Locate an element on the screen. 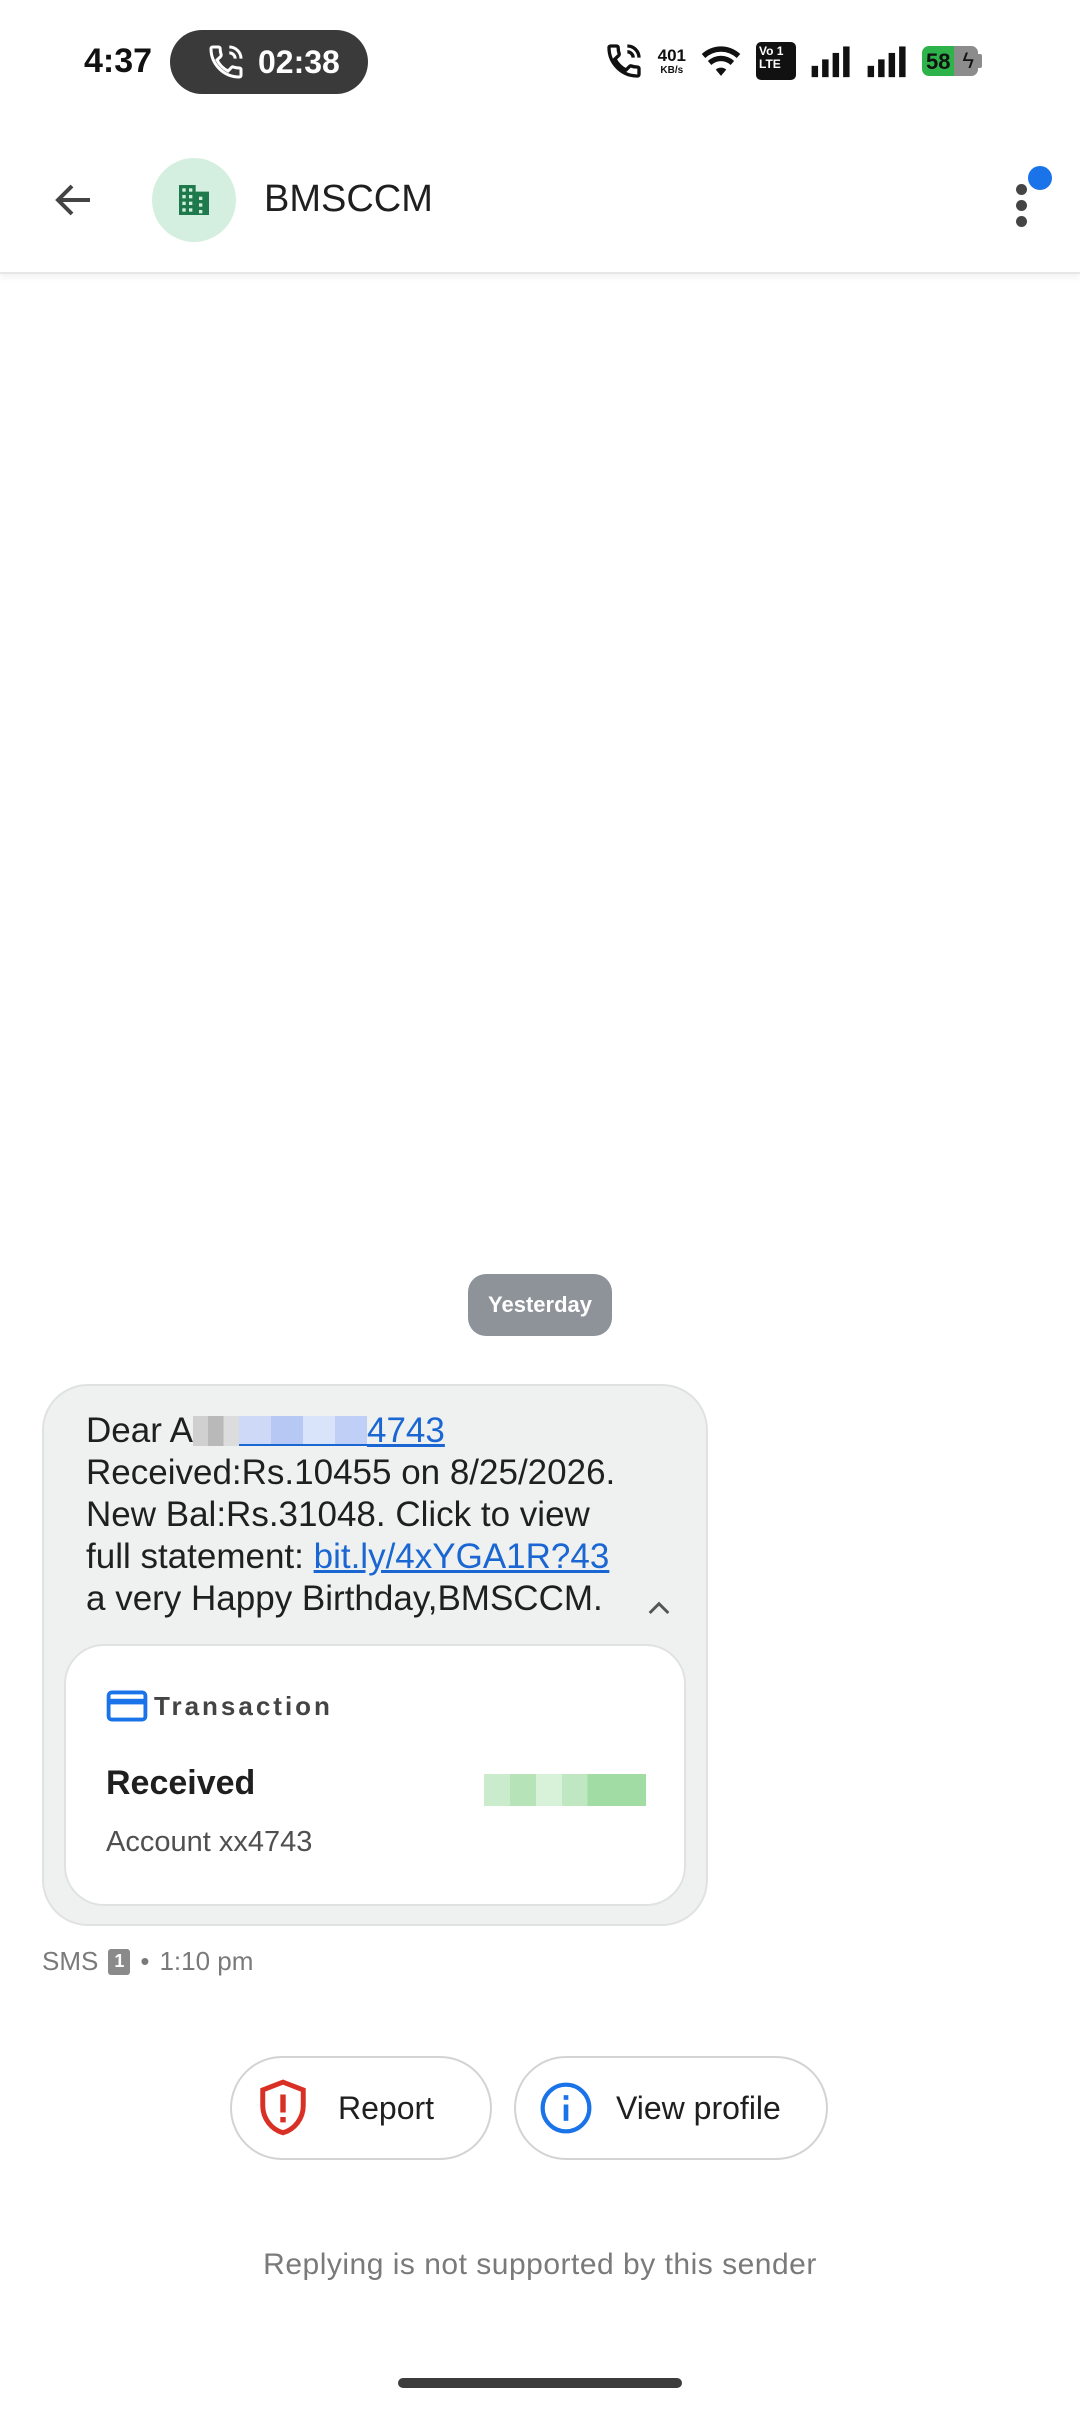 The height and width of the screenshot is (2412, 1080). message-greeting: Dear A is located at coordinates (139, 1430).